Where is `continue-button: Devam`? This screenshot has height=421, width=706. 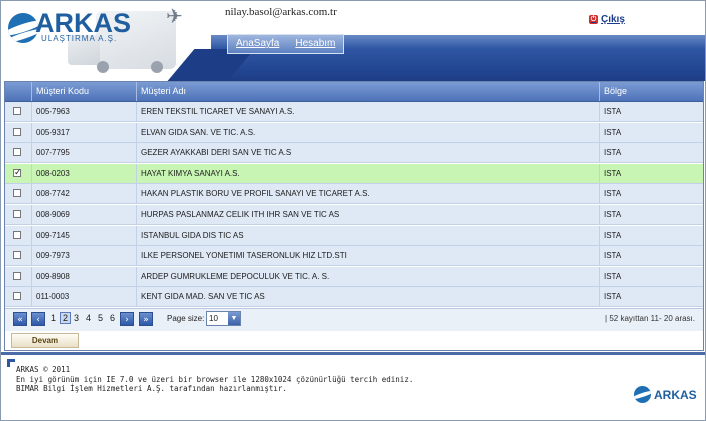
continue-button: Devam is located at coordinates (45, 340).